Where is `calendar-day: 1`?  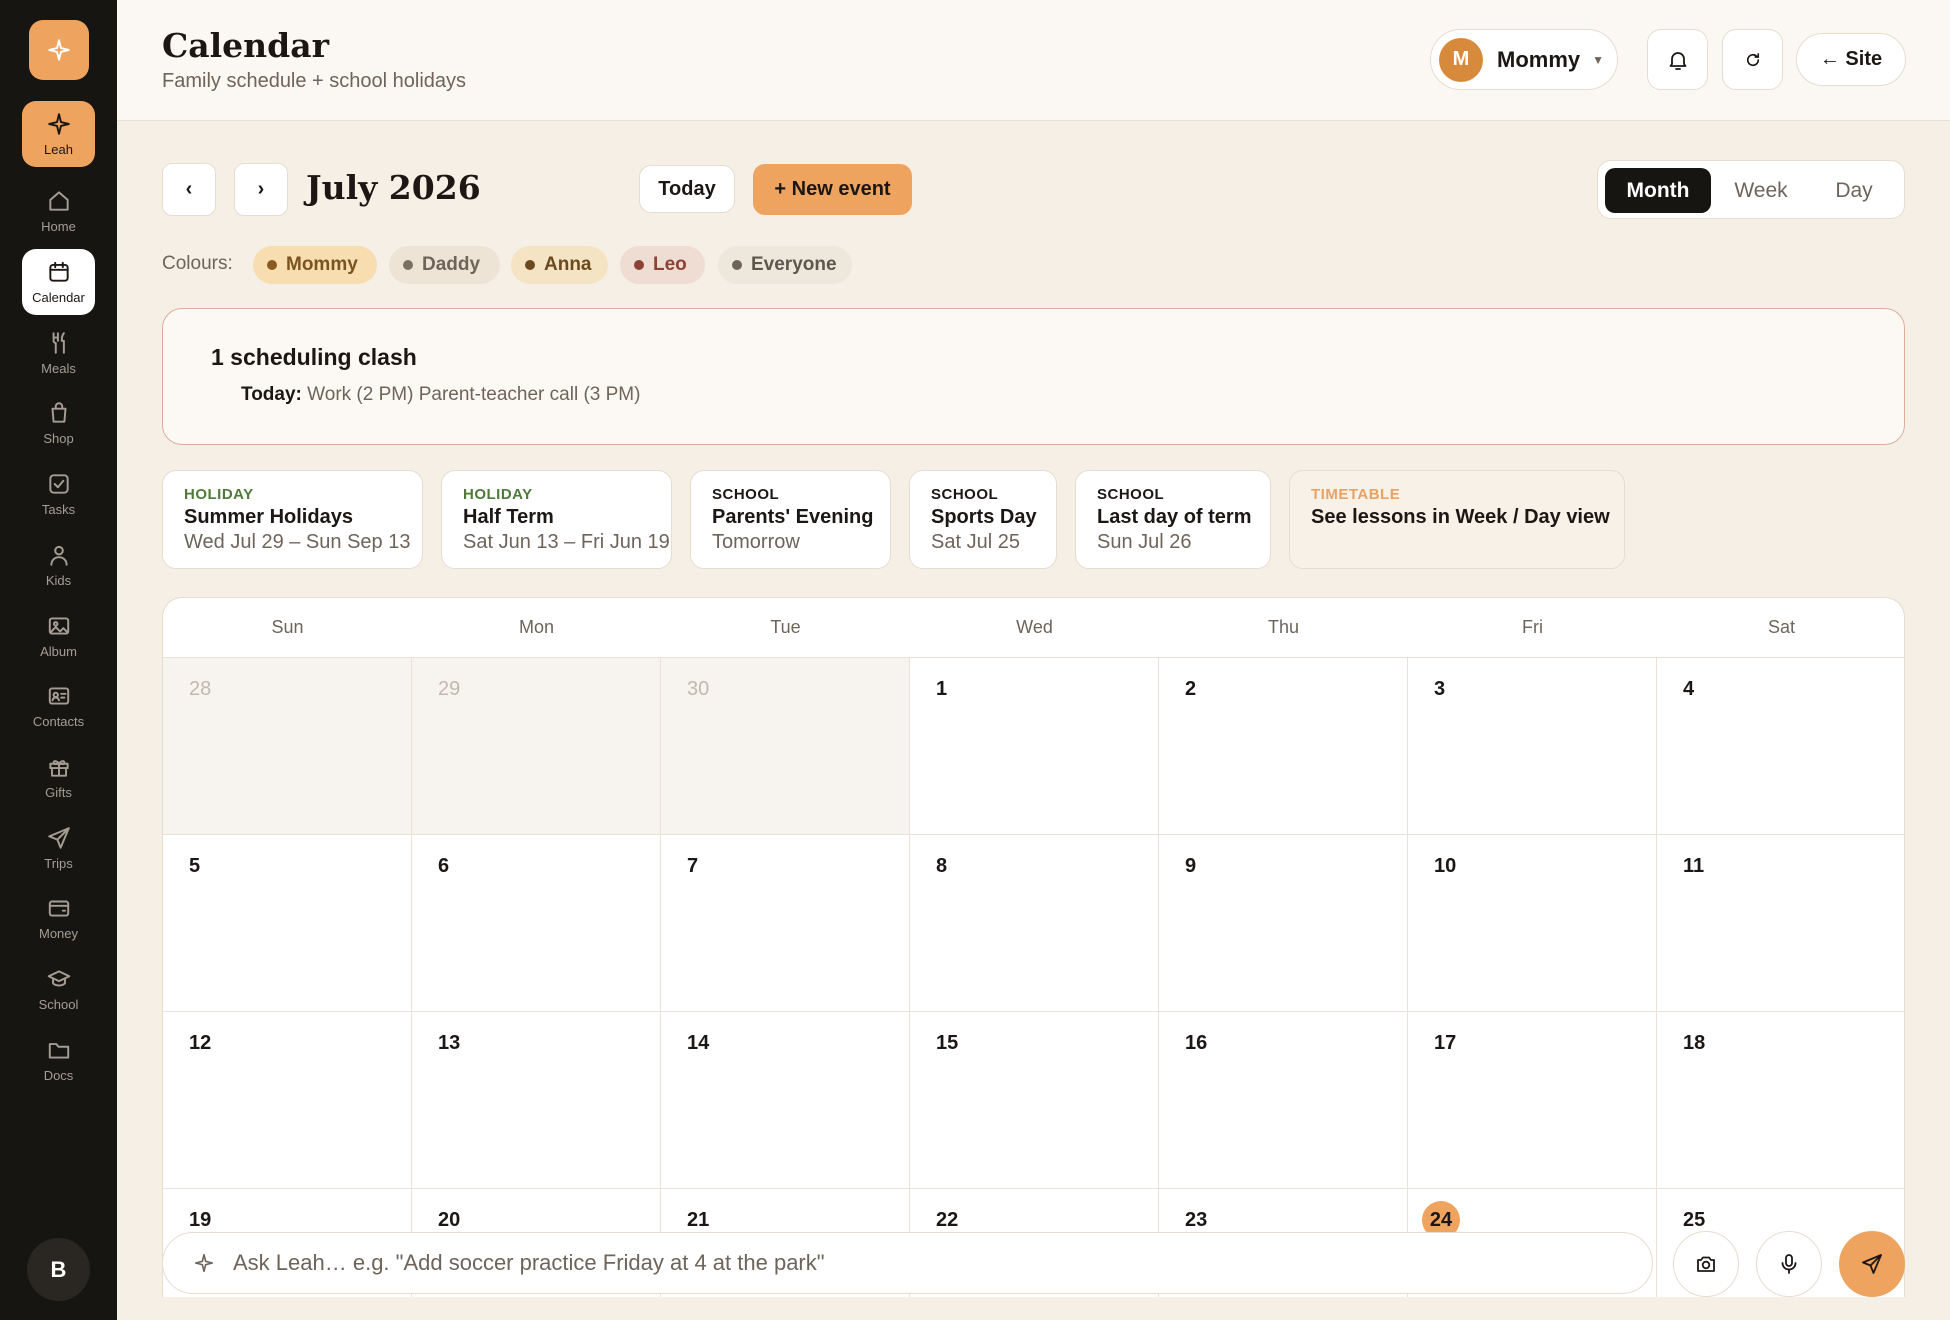
calendar-day: 1 is located at coordinates (1034, 746).